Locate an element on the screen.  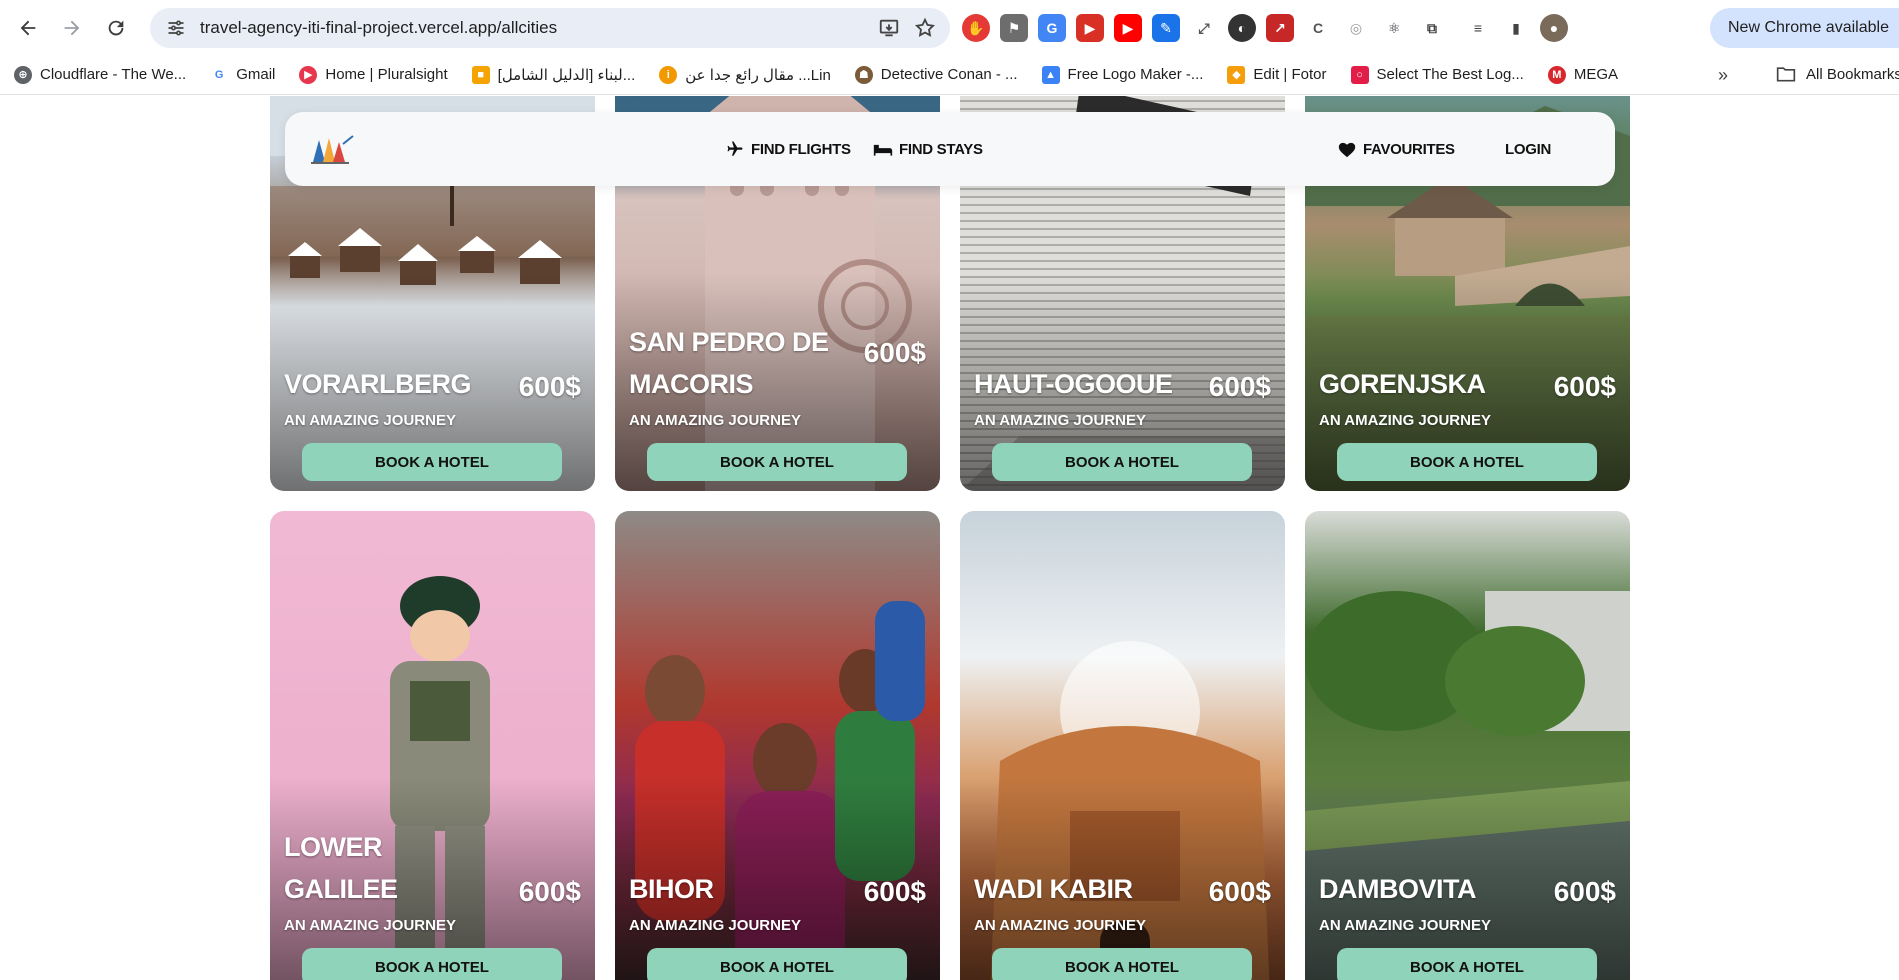
bookmark-label: مقال رائع جدا عن ...Lin is located at coordinates (758, 75).